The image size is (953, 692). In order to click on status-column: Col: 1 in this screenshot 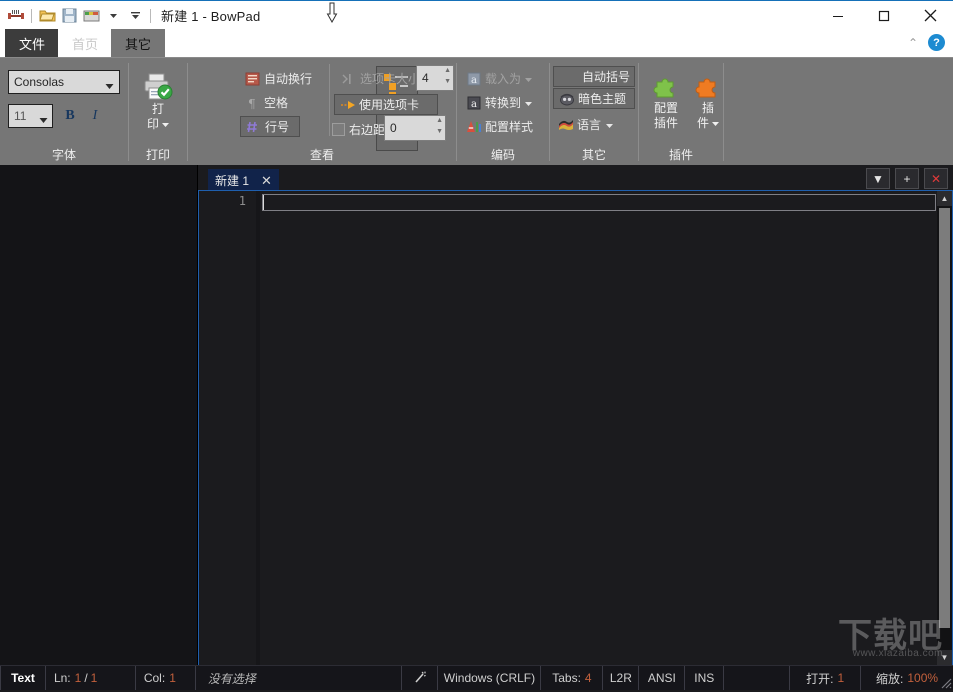, I will do `click(166, 678)`.